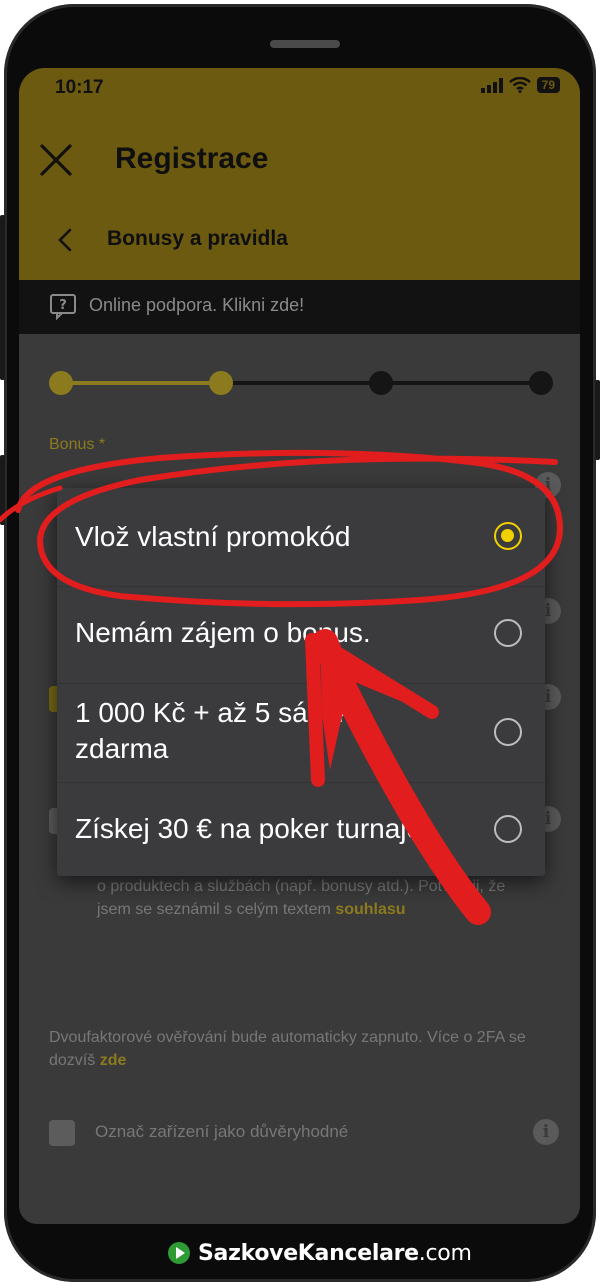  I want to click on consent-link: souhlasu, so click(370, 909).